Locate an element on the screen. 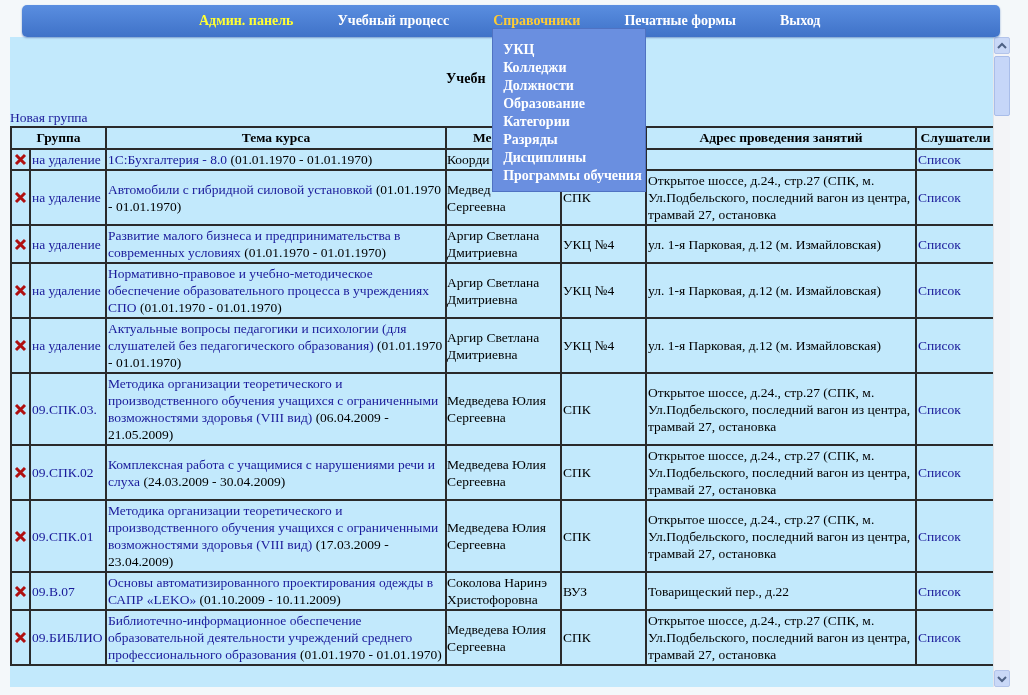 This screenshot has width=1028, height=695. course-cell: Методика организации теоретического и производственного обучения учащихся с ограниченными возможностями здоровья (VIII вид) (17.03.2009 - 23.04.2009) is located at coordinates (276, 536).